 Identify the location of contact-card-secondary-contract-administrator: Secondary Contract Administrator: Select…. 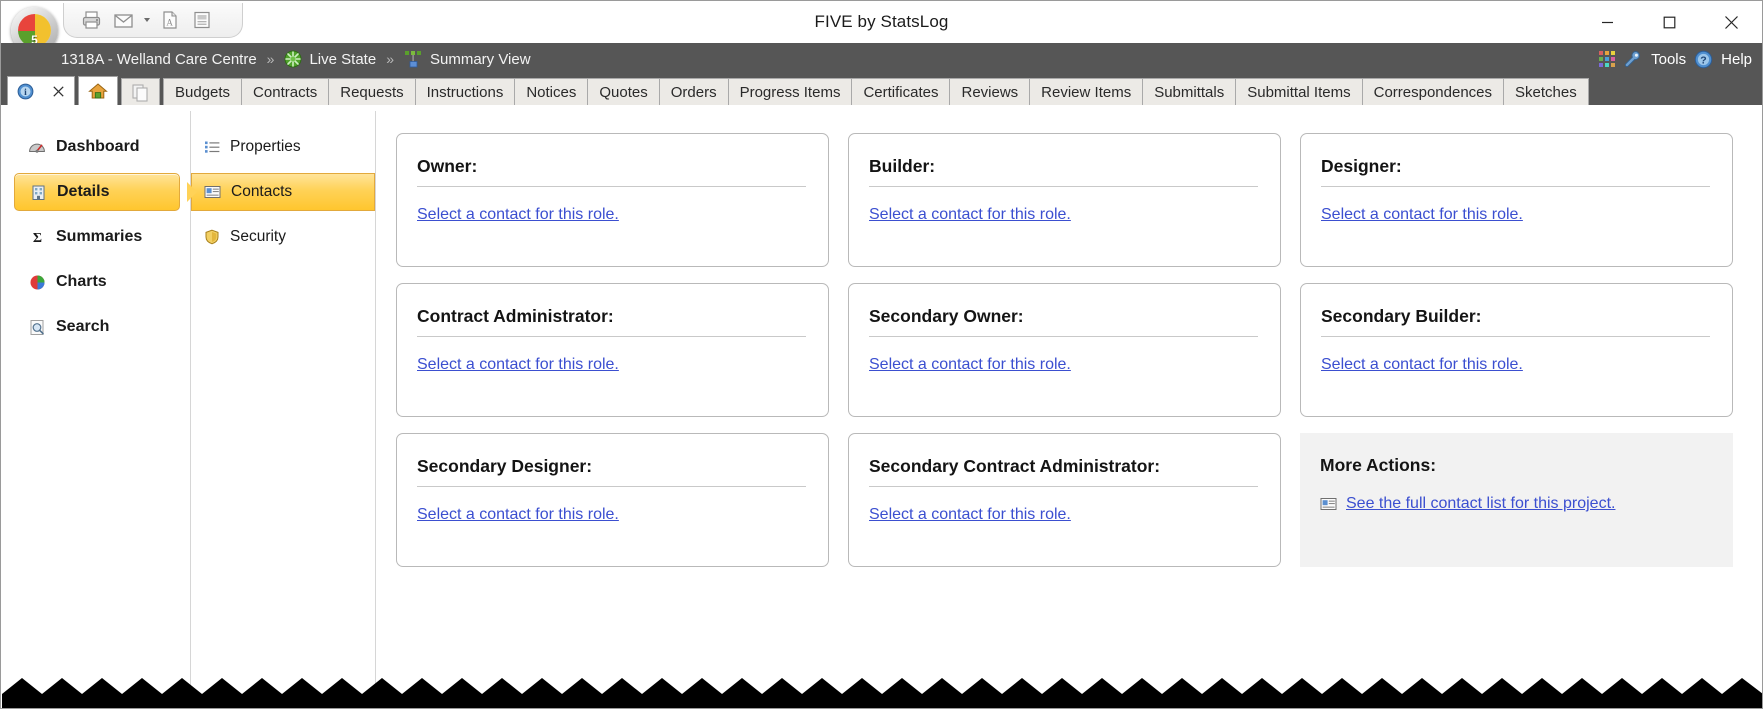
(1064, 500).